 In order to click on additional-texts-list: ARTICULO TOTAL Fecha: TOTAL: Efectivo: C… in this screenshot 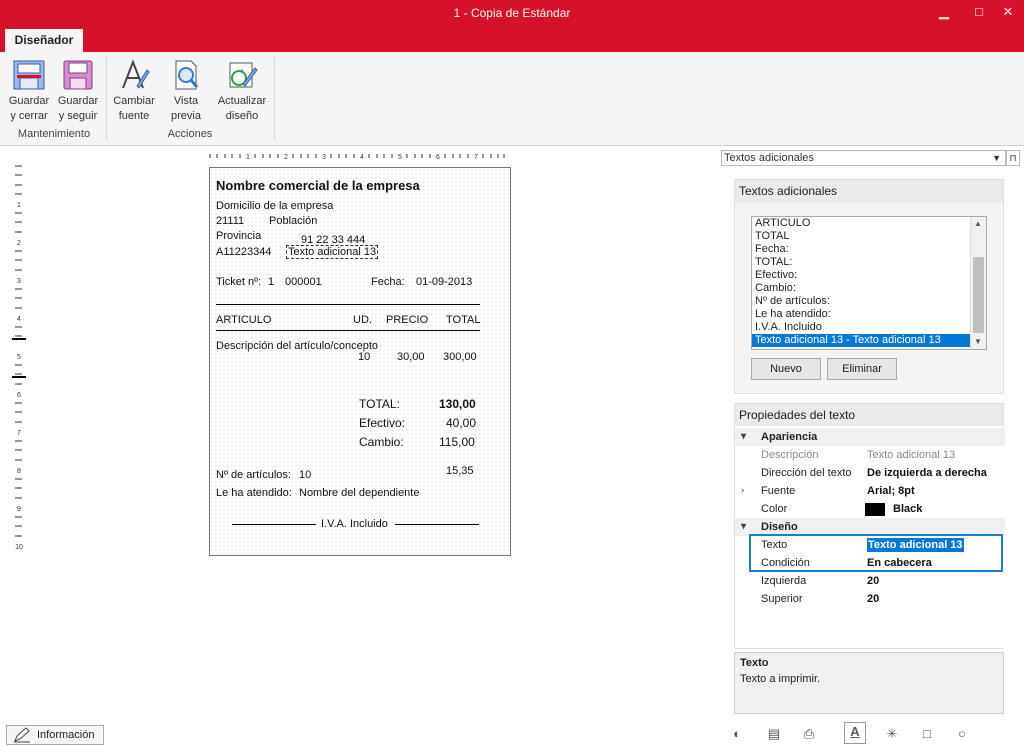, I will do `click(869, 283)`.